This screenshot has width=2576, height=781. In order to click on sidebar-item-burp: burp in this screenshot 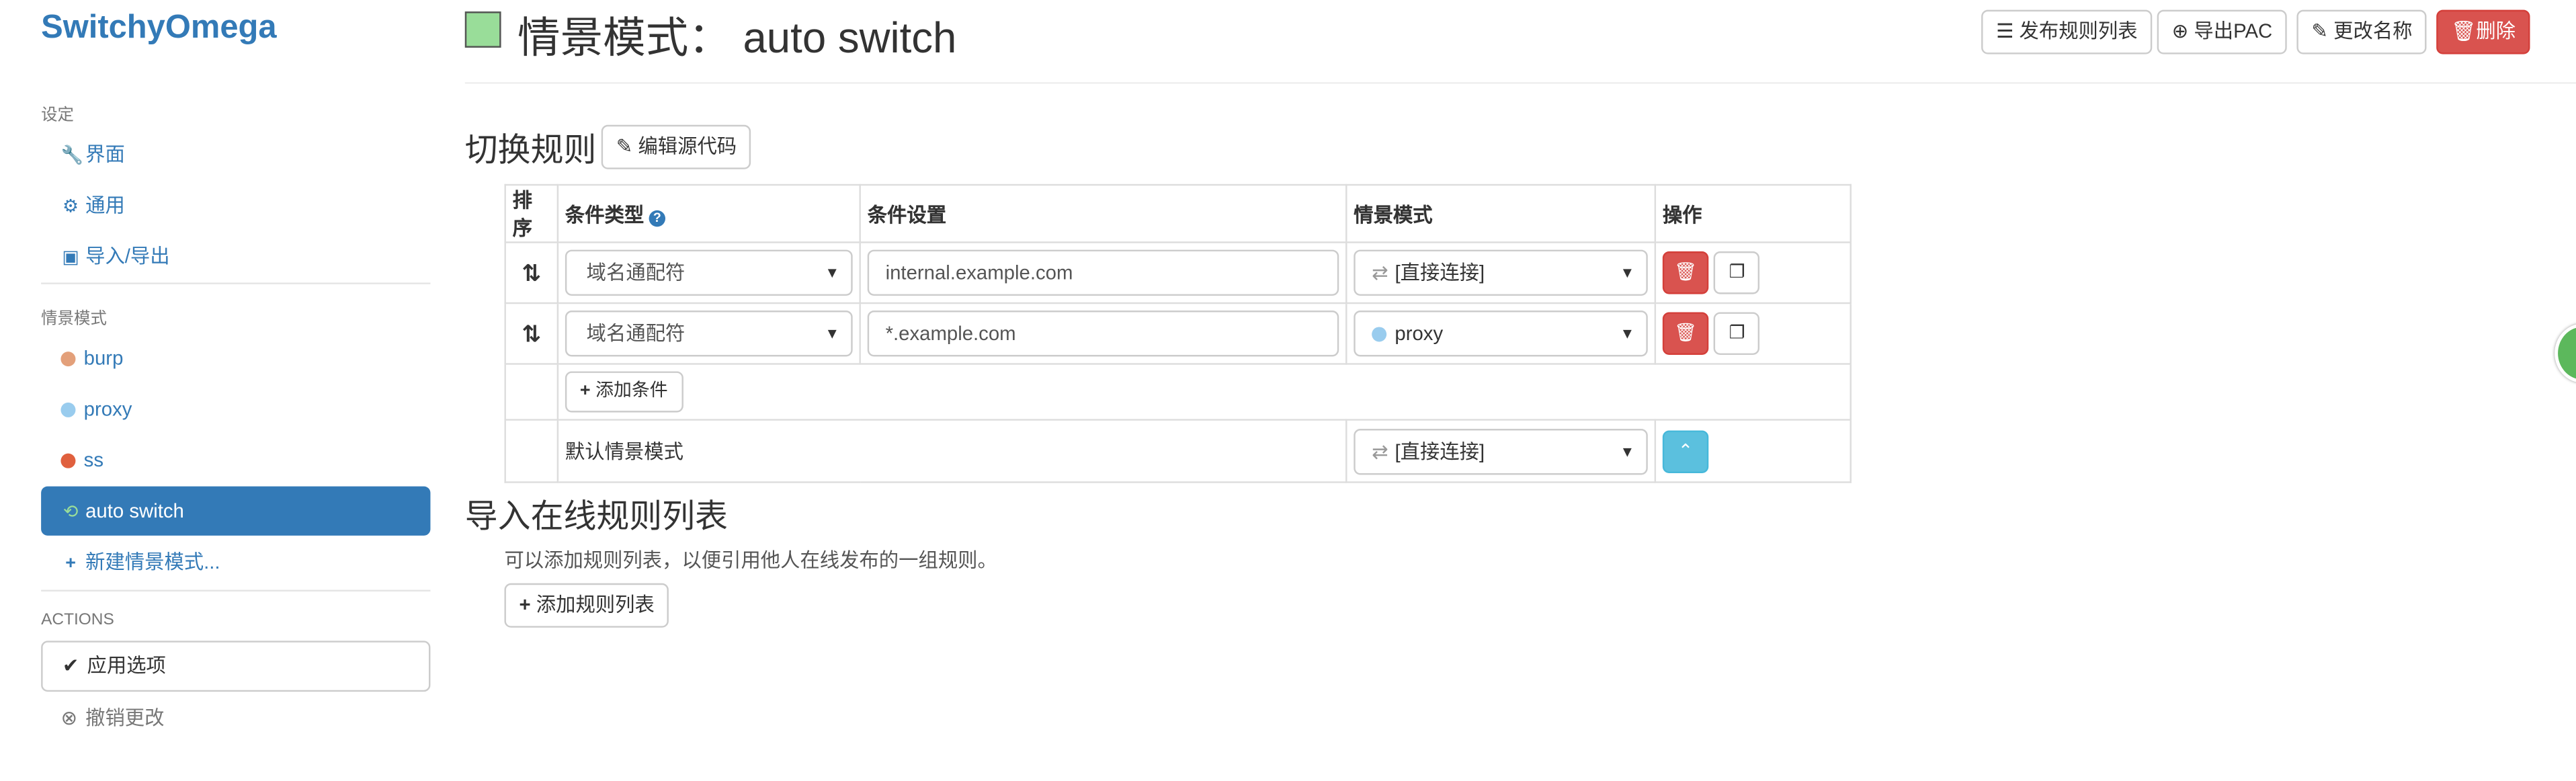, I will do `click(235, 357)`.